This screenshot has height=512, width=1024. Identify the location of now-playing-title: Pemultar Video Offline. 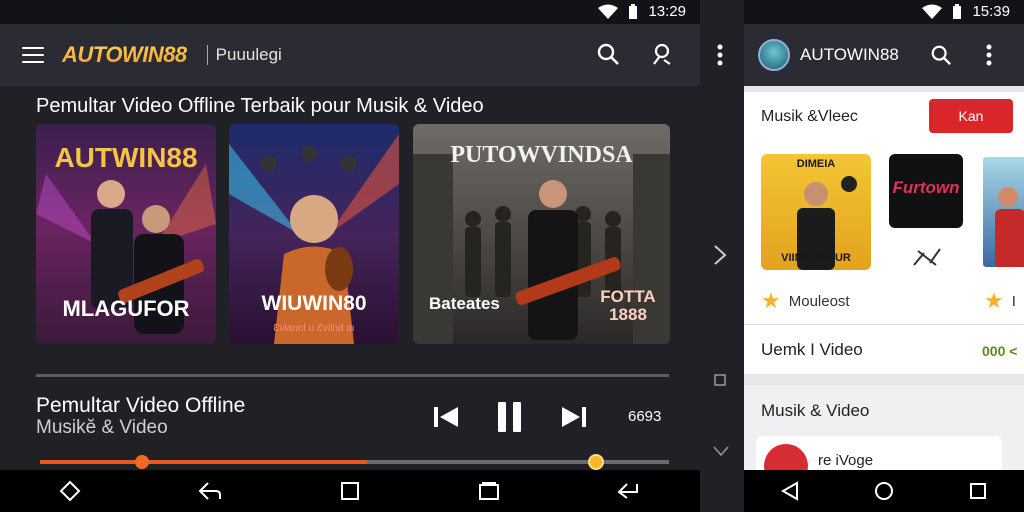
(141, 405).